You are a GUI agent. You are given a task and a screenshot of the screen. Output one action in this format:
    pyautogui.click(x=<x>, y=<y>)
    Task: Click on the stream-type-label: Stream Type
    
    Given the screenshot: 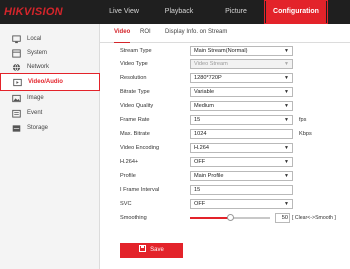 What is the action you would take?
    pyautogui.click(x=136, y=51)
    